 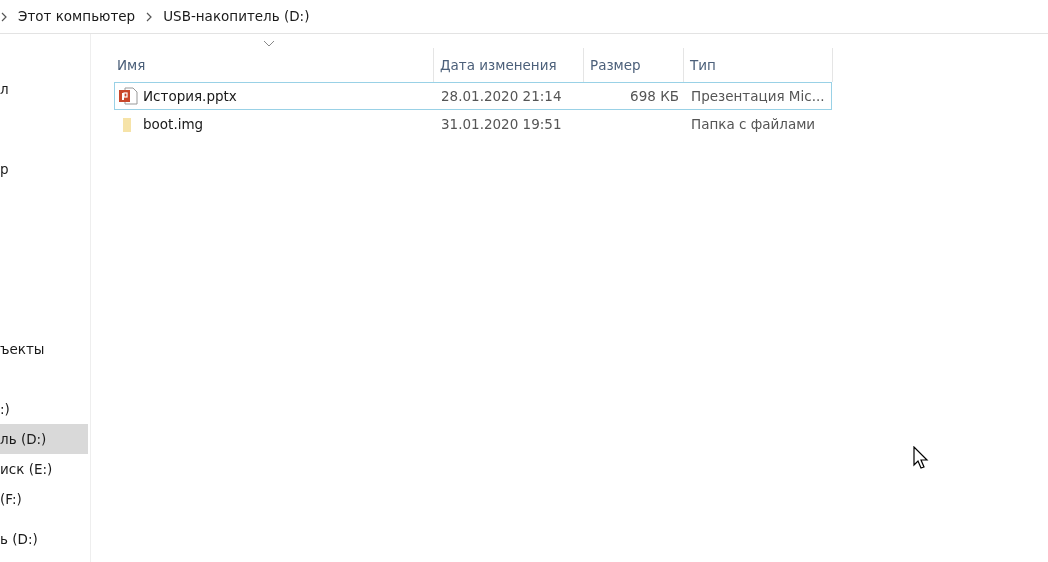 I want to click on file-name: boot.img, so click(x=173, y=124).